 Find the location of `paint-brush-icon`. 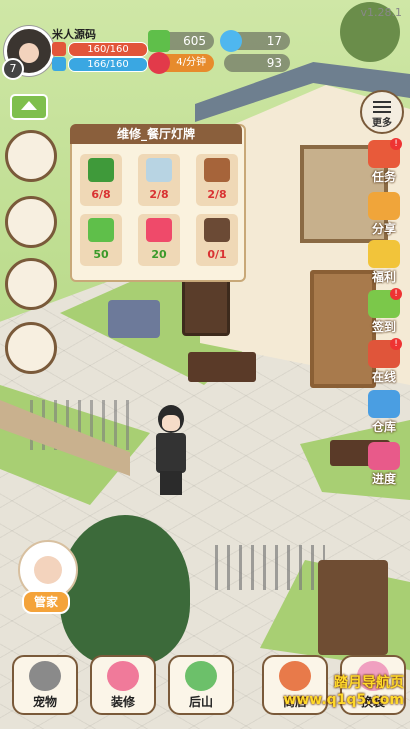

paint-brush-icon is located at coordinates (123, 676).